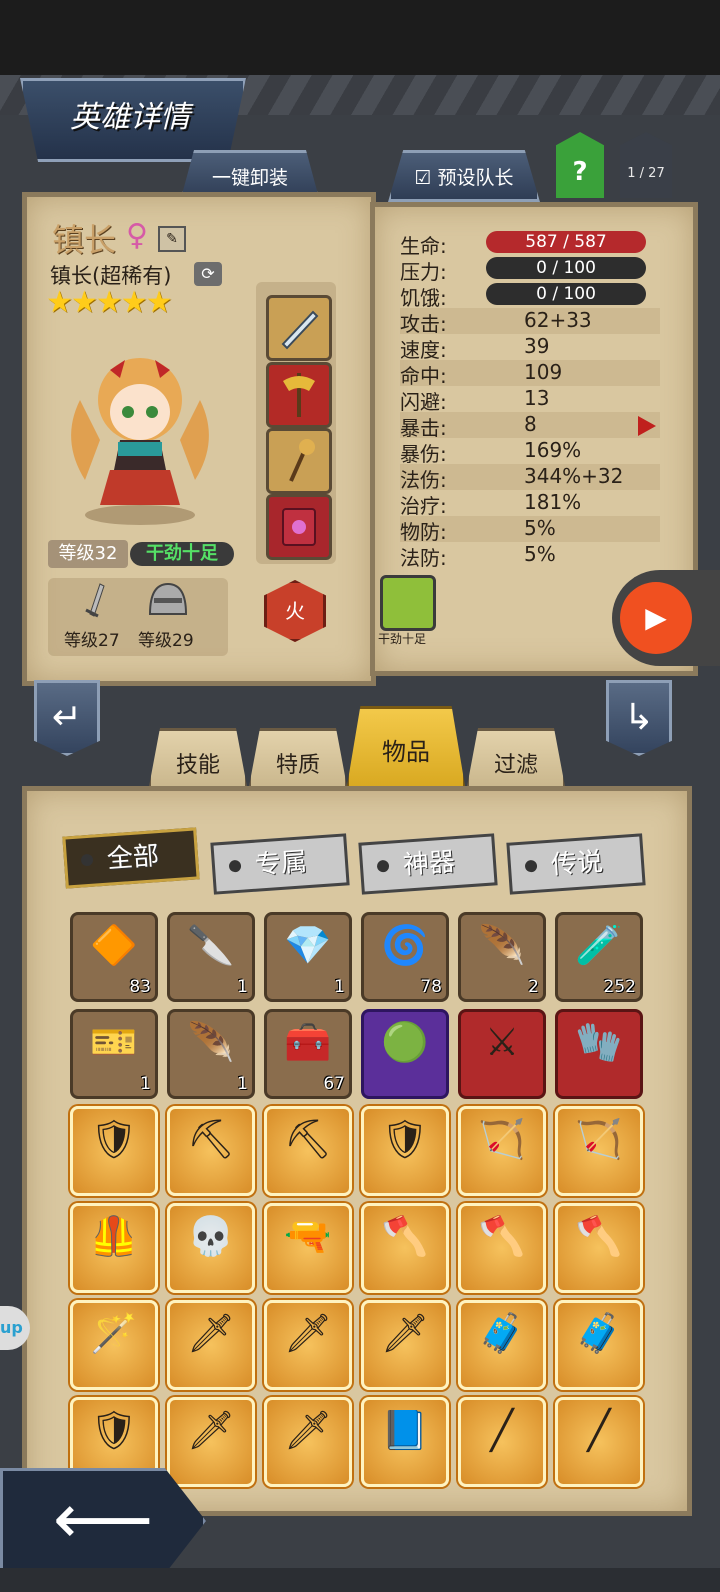 This screenshot has height=1592, width=720. I want to click on spellbook-icon: 📘, so click(405, 1430).